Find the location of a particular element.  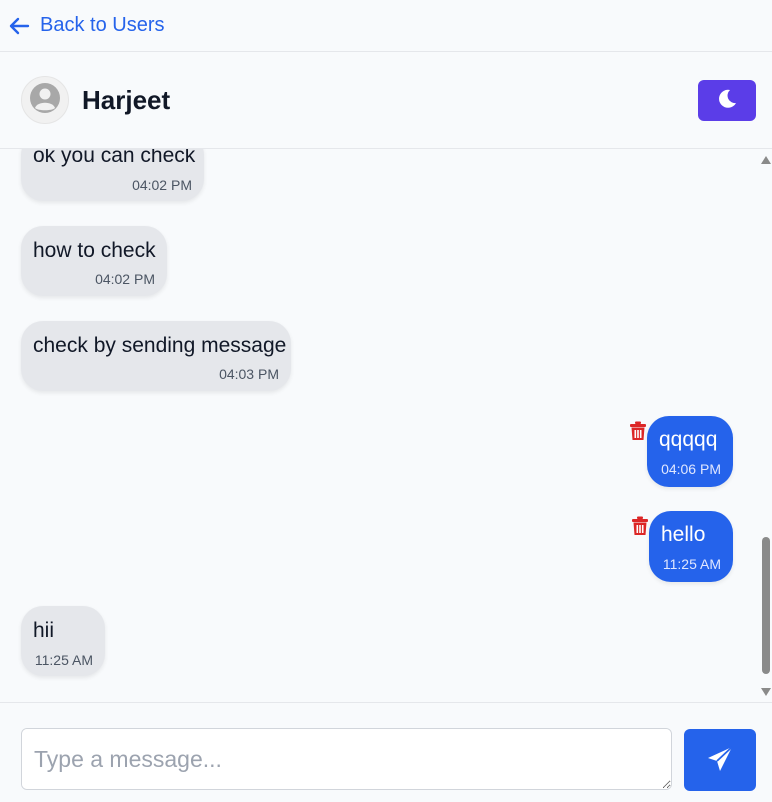

theme-toggle-button is located at coordinates (727, 100).